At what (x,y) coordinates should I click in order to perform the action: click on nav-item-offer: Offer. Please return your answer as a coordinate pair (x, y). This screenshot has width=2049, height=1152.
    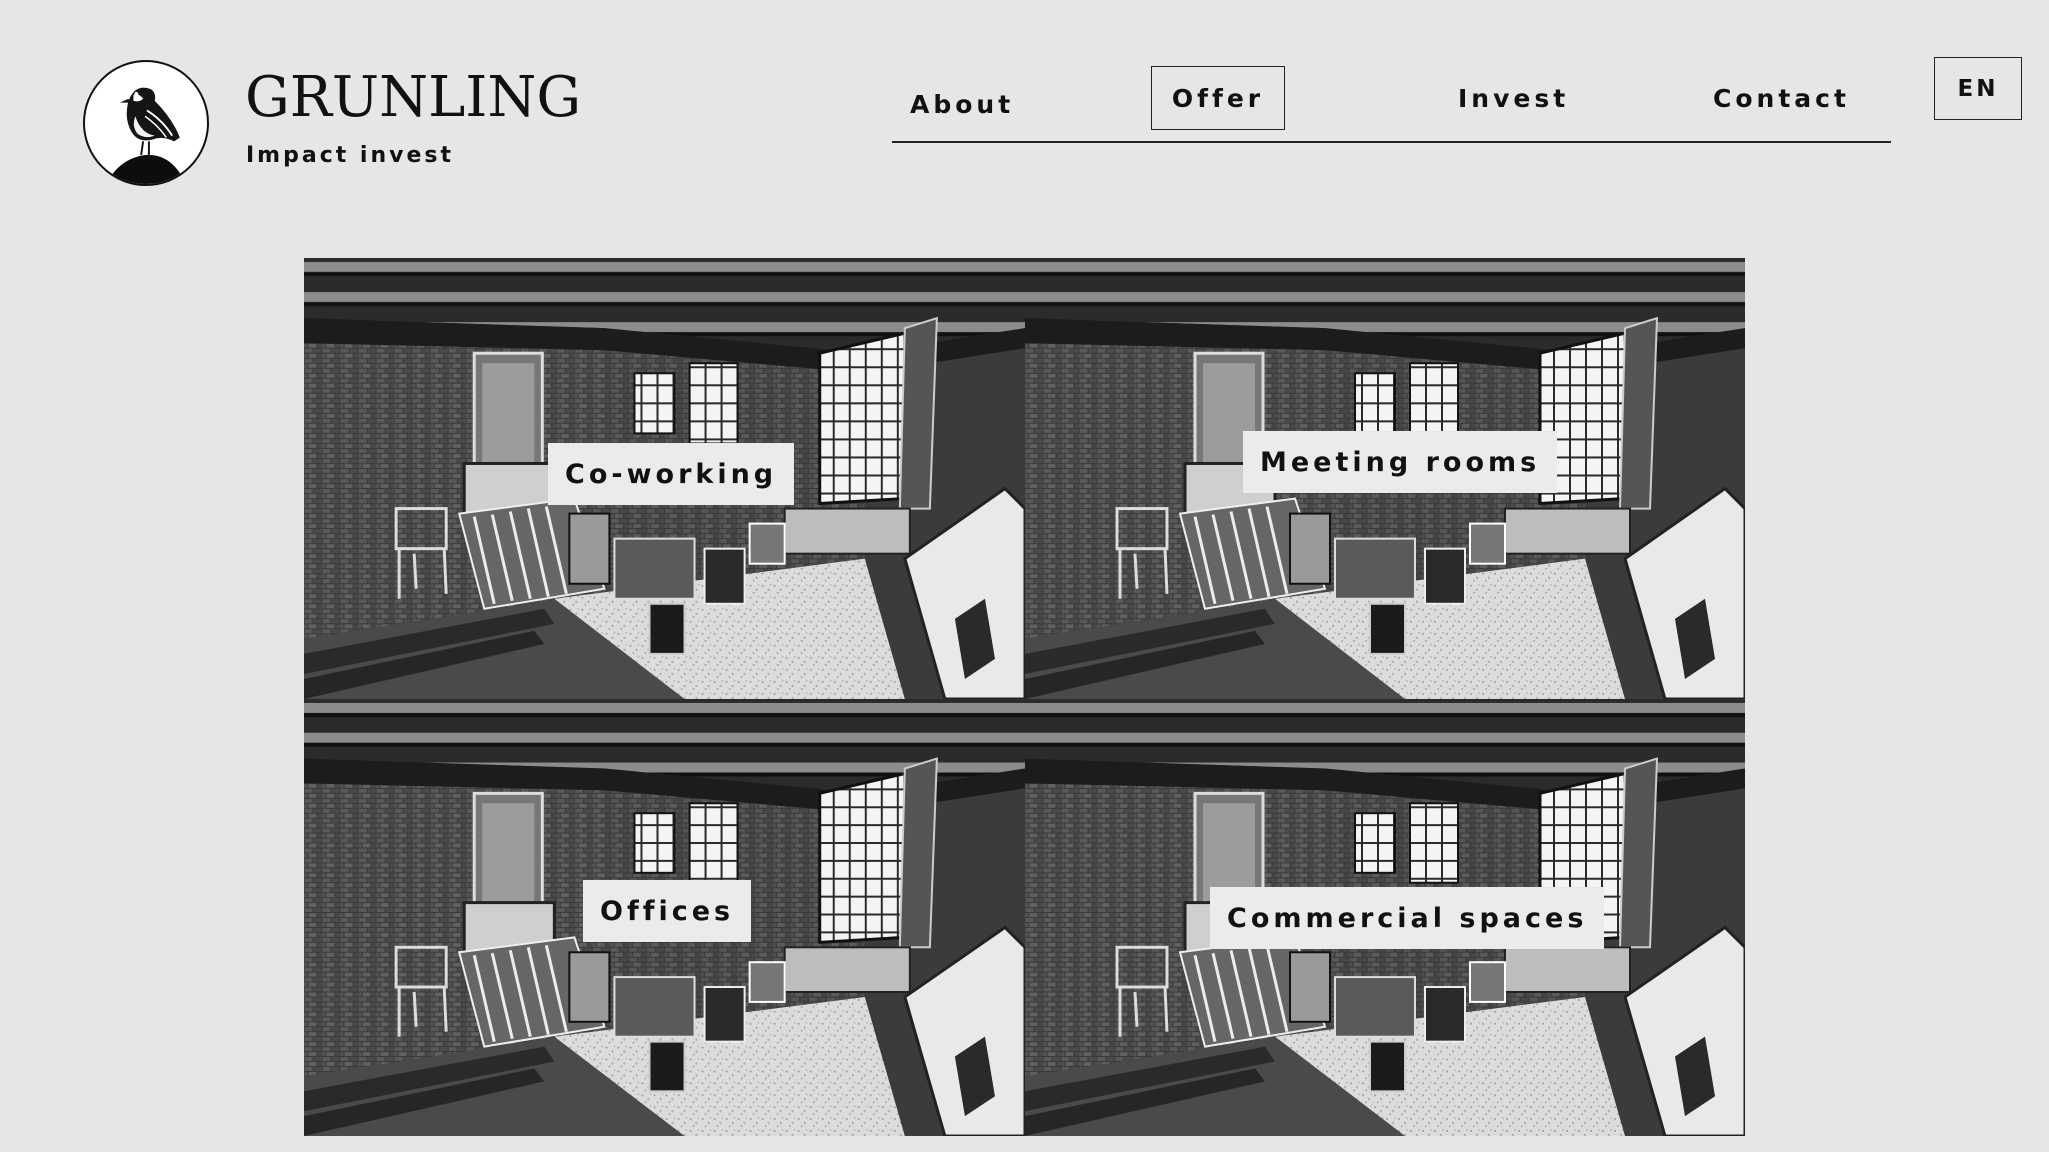
    Looking at the image, I should click on (1218, 98).